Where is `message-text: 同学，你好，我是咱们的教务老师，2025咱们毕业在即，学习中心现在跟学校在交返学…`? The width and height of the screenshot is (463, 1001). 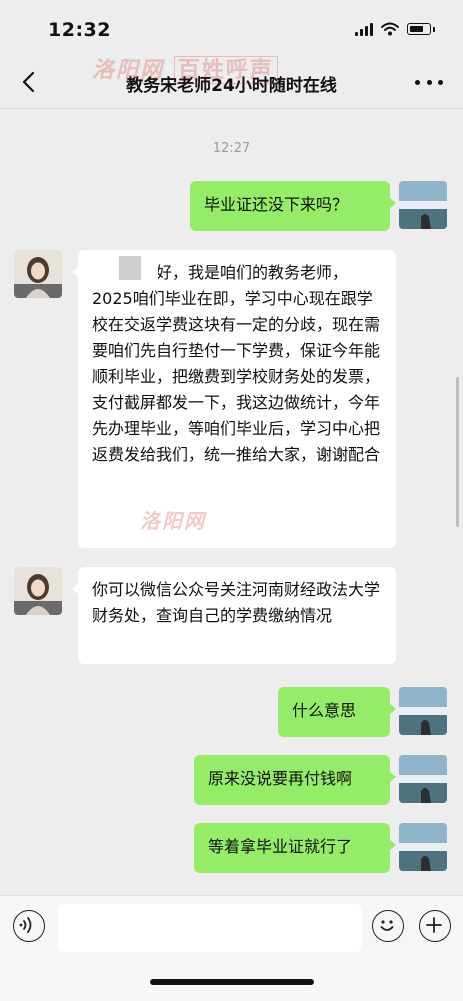 message-text: 同学，你好，我是咱们的教务老师，2025咱们毕业在即，学习中心现在跟学校在交返学… is located at coordinates (236, 363).